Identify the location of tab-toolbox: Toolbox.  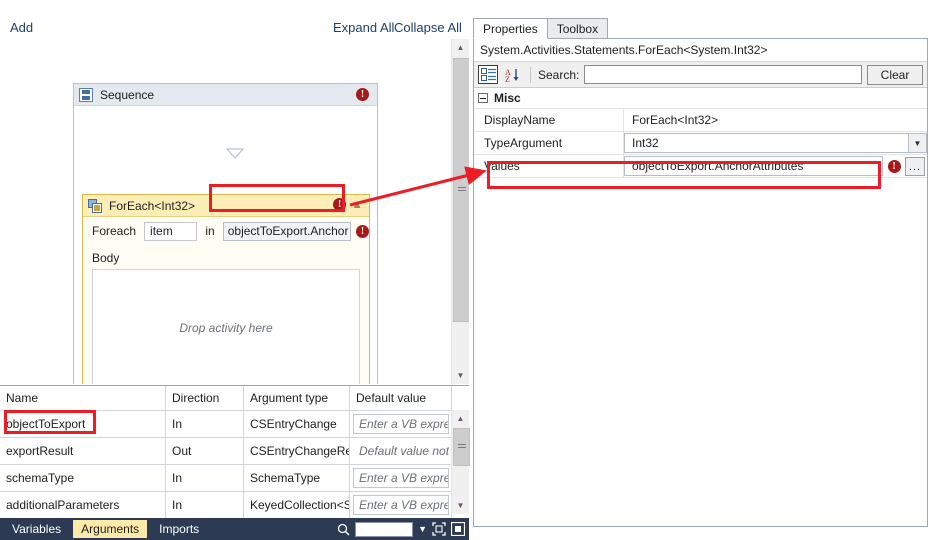
(577, 28).